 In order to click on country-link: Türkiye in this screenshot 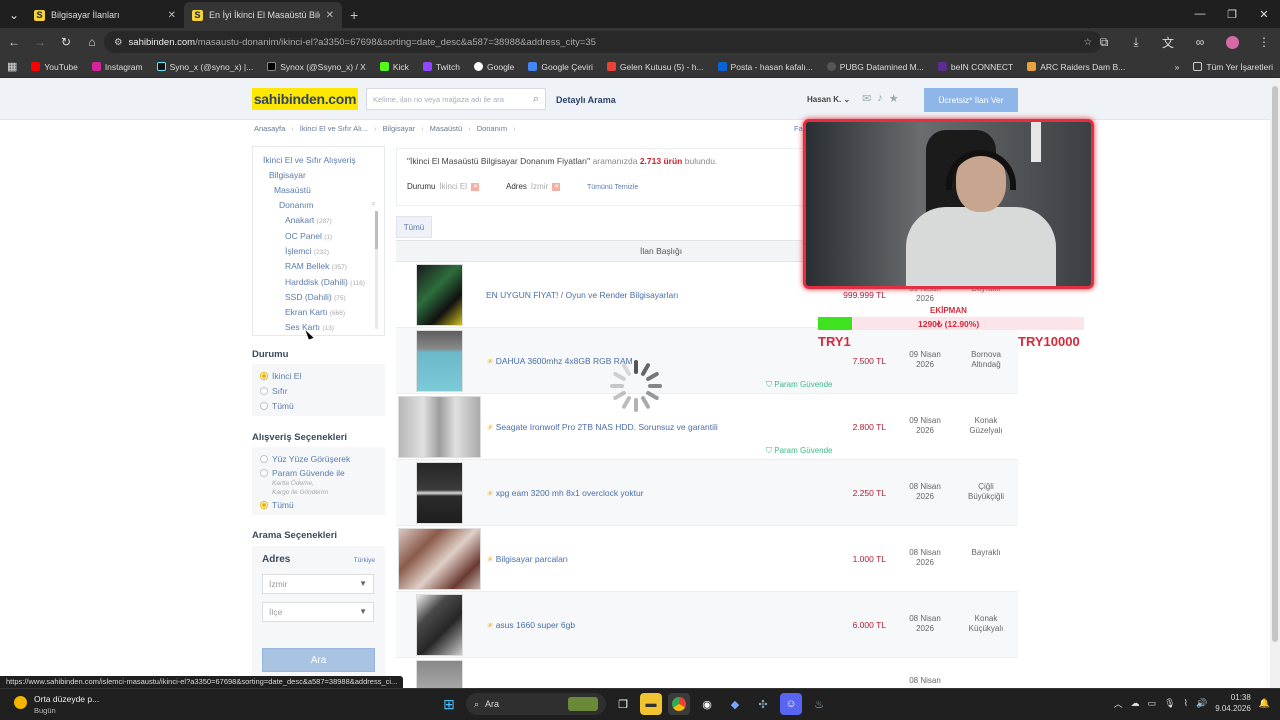, I will do `click(364, 560)`.